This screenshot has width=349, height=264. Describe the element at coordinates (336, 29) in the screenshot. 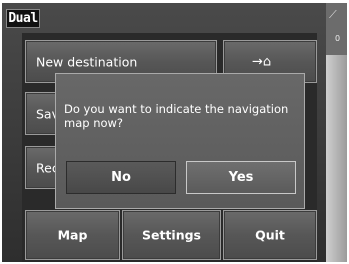

I see `satellite-panel: ⟋ 0` at that location.